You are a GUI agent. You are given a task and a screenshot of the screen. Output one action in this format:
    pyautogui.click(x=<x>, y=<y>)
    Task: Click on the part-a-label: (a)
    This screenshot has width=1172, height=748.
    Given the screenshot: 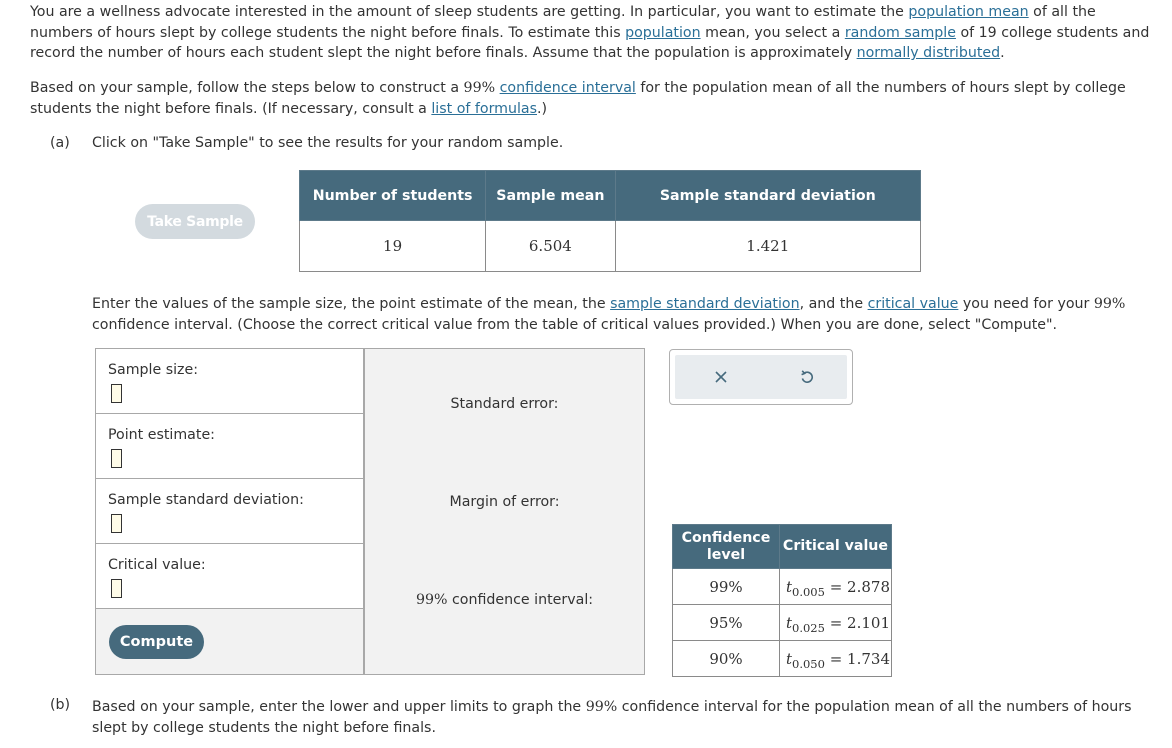 What is the action you would take?
    pyautogui.click(x=60, y=143)
    